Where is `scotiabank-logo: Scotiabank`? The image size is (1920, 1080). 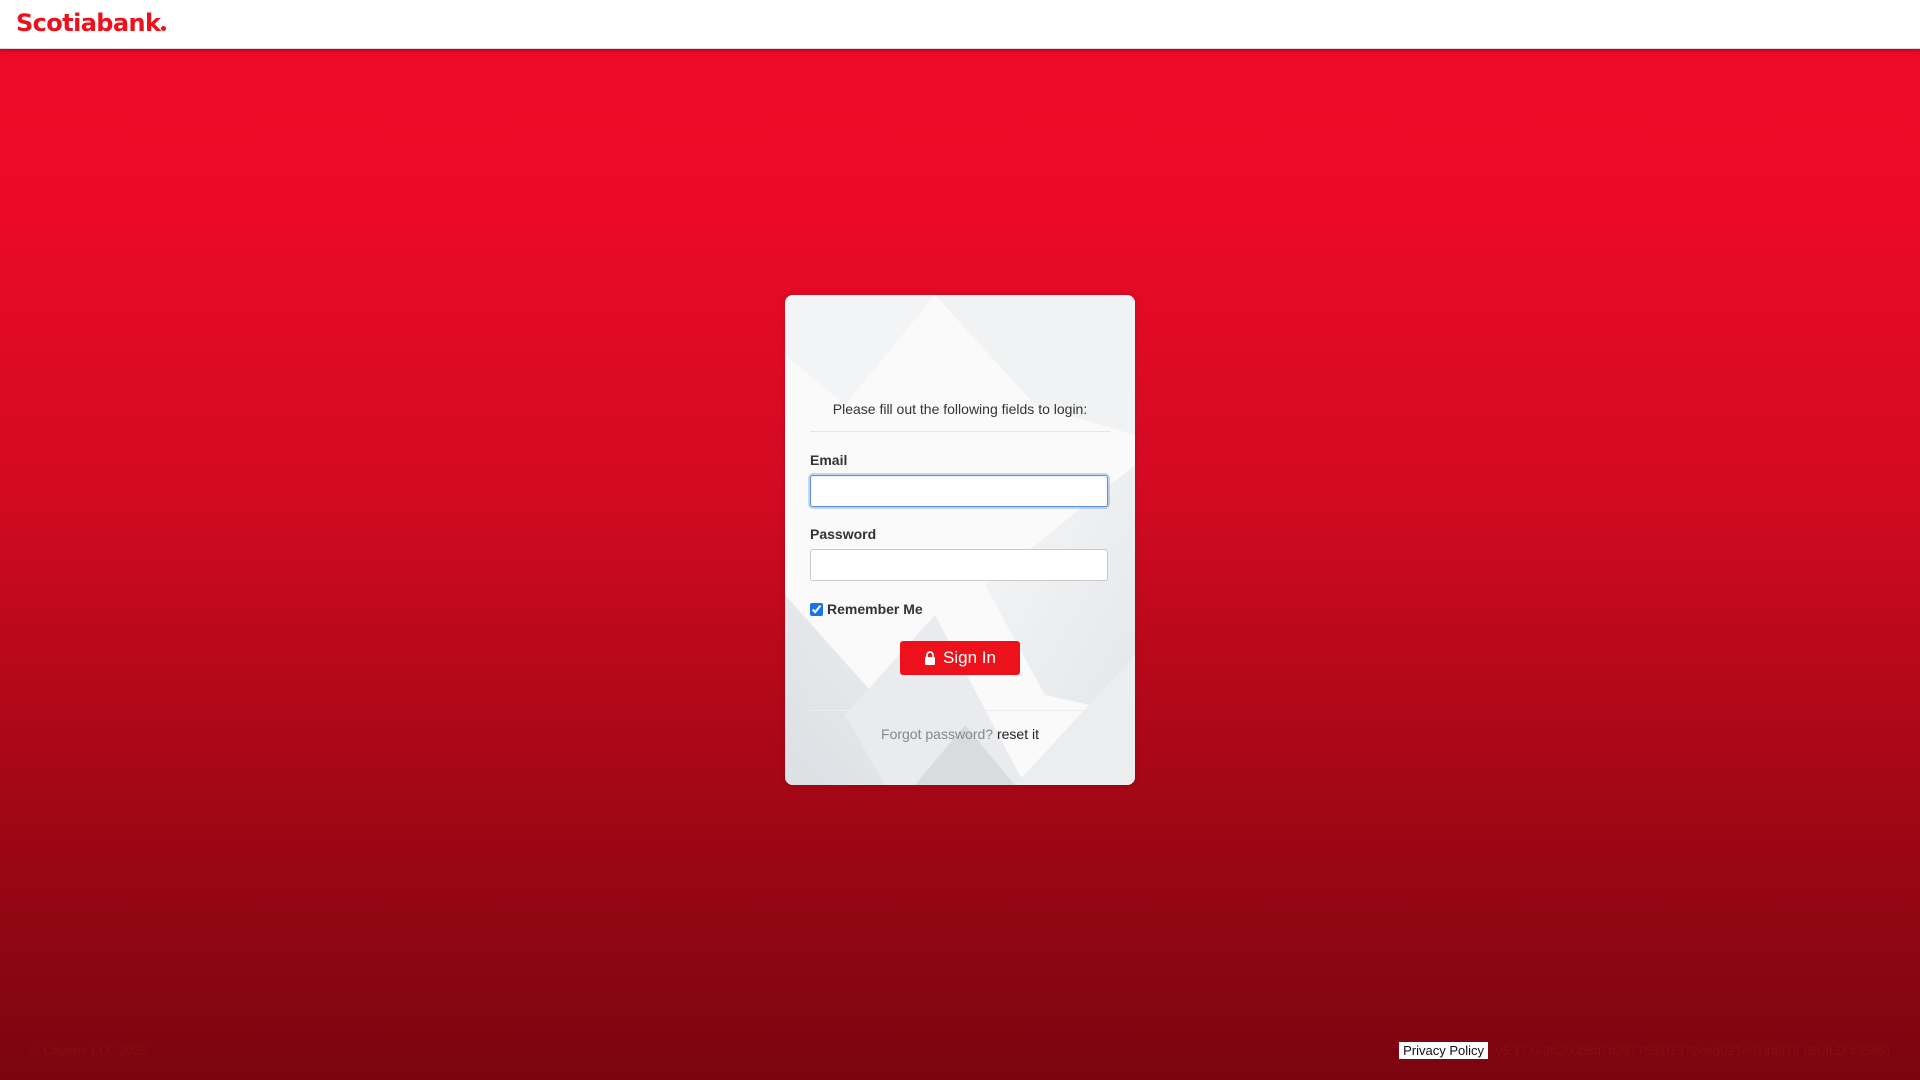 scotiabank-logo: Scotiabank is located at coordinates (91, 23).